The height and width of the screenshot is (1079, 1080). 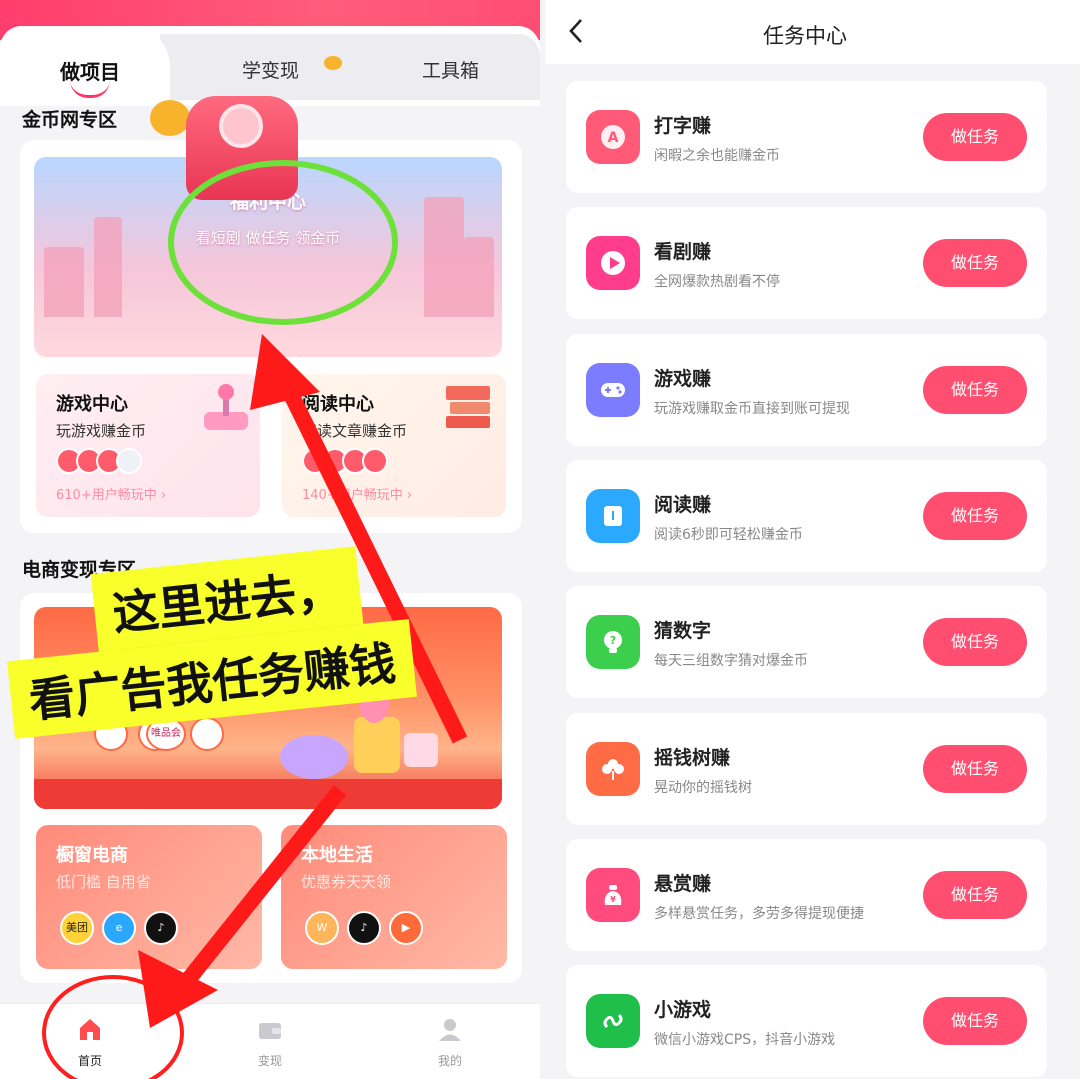 What do you see at coordinates (613, 515) in the screenshot?
I see `book-icon` at bounding box center [613, 515].